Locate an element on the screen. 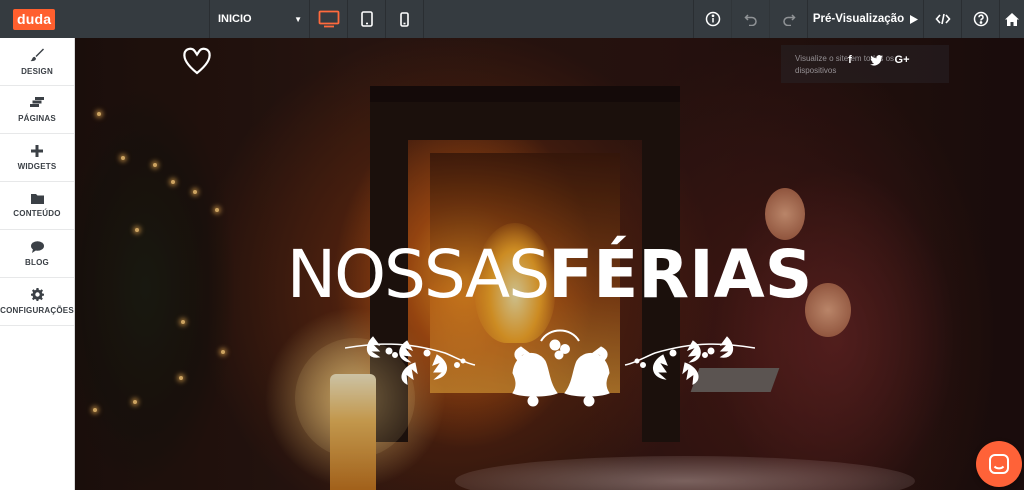 The width and height of the screenshot is (1024, 490). home-icon is located at coordinates (1012, 19).